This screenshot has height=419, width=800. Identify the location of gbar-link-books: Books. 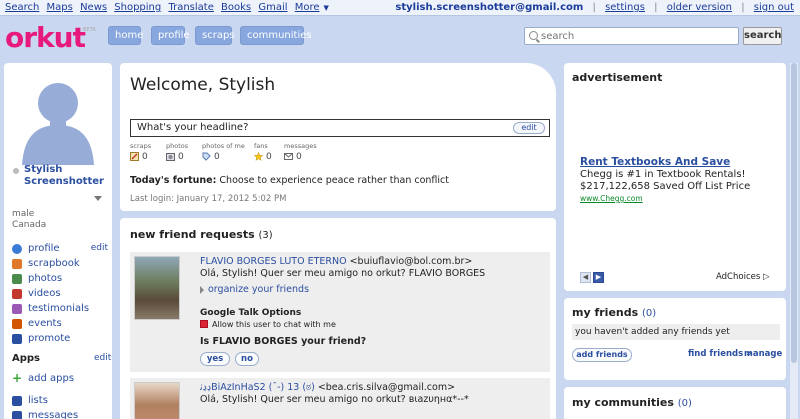
(236, 7).